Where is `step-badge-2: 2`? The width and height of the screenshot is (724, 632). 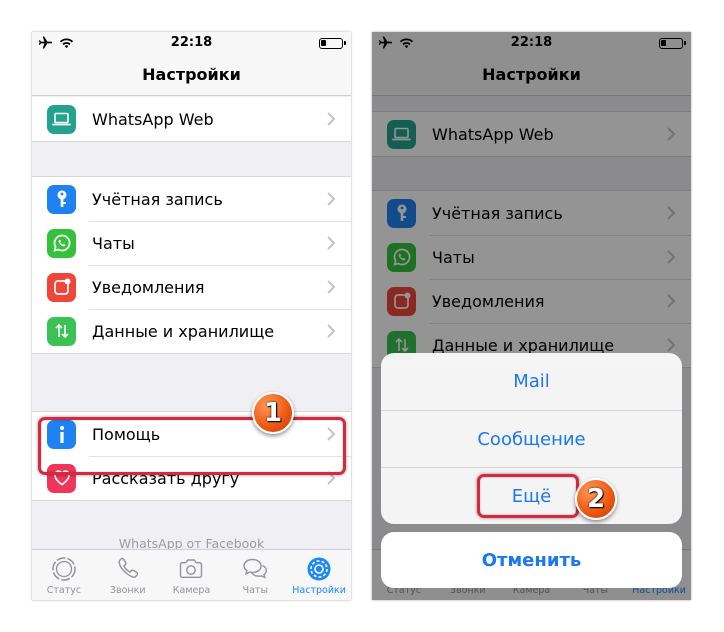 step-badge-2: 2 is located at coordinates (596, 499).